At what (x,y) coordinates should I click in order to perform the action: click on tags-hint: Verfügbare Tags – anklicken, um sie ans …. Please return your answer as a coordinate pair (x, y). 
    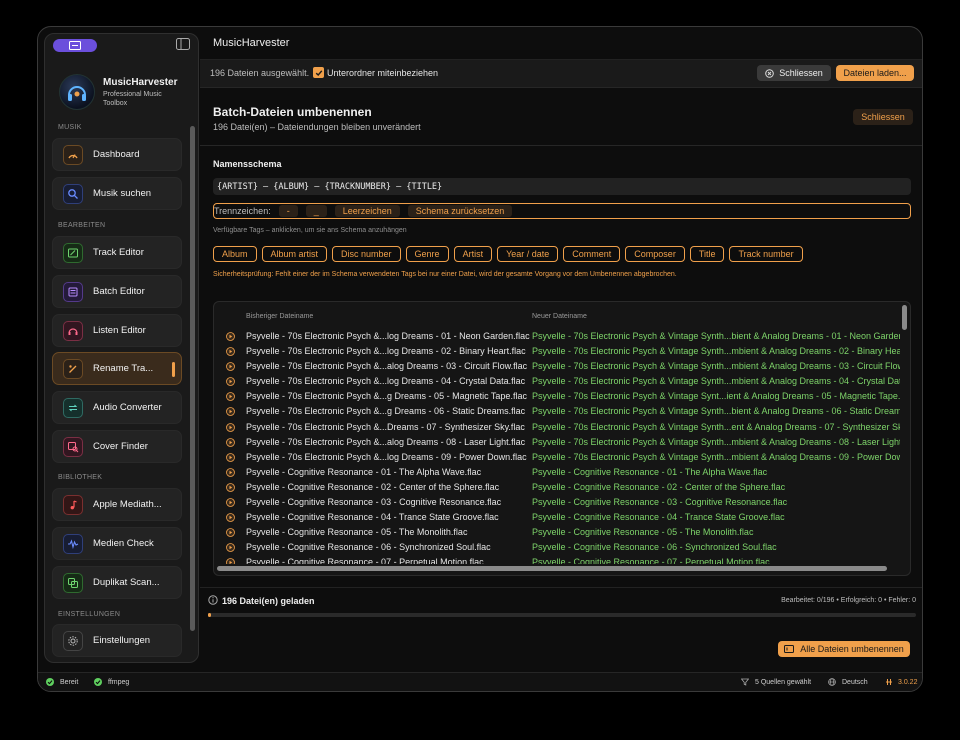
    Looking at the image, I should click on (310, 230).